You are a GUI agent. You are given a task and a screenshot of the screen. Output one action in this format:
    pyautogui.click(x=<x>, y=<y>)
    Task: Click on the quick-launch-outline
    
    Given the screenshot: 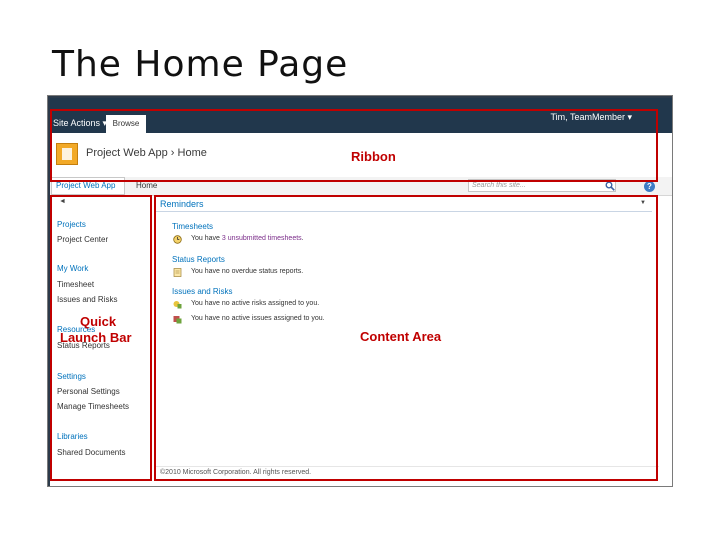 What is the action you would take?
    pyautogui.click(x=101, y=338)
    